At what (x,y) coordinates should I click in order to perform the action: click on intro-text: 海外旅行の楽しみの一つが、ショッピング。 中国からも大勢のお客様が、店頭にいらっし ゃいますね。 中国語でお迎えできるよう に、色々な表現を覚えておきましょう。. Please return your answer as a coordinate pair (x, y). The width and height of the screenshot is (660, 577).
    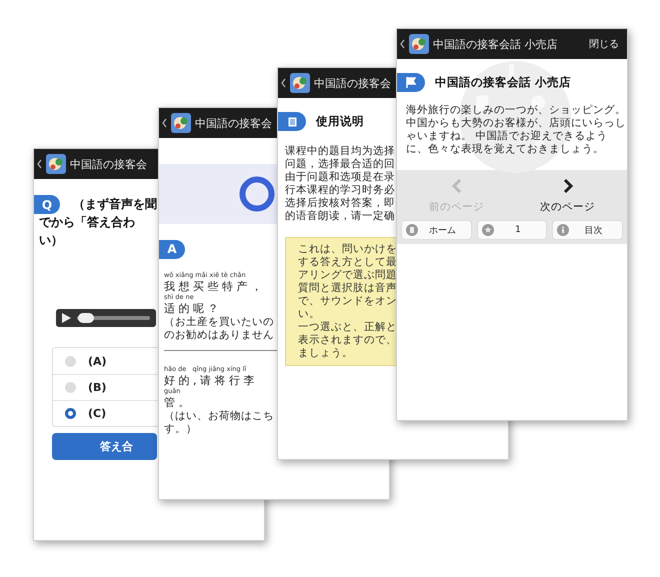
    Looking at the image, I should click on (516, 130).